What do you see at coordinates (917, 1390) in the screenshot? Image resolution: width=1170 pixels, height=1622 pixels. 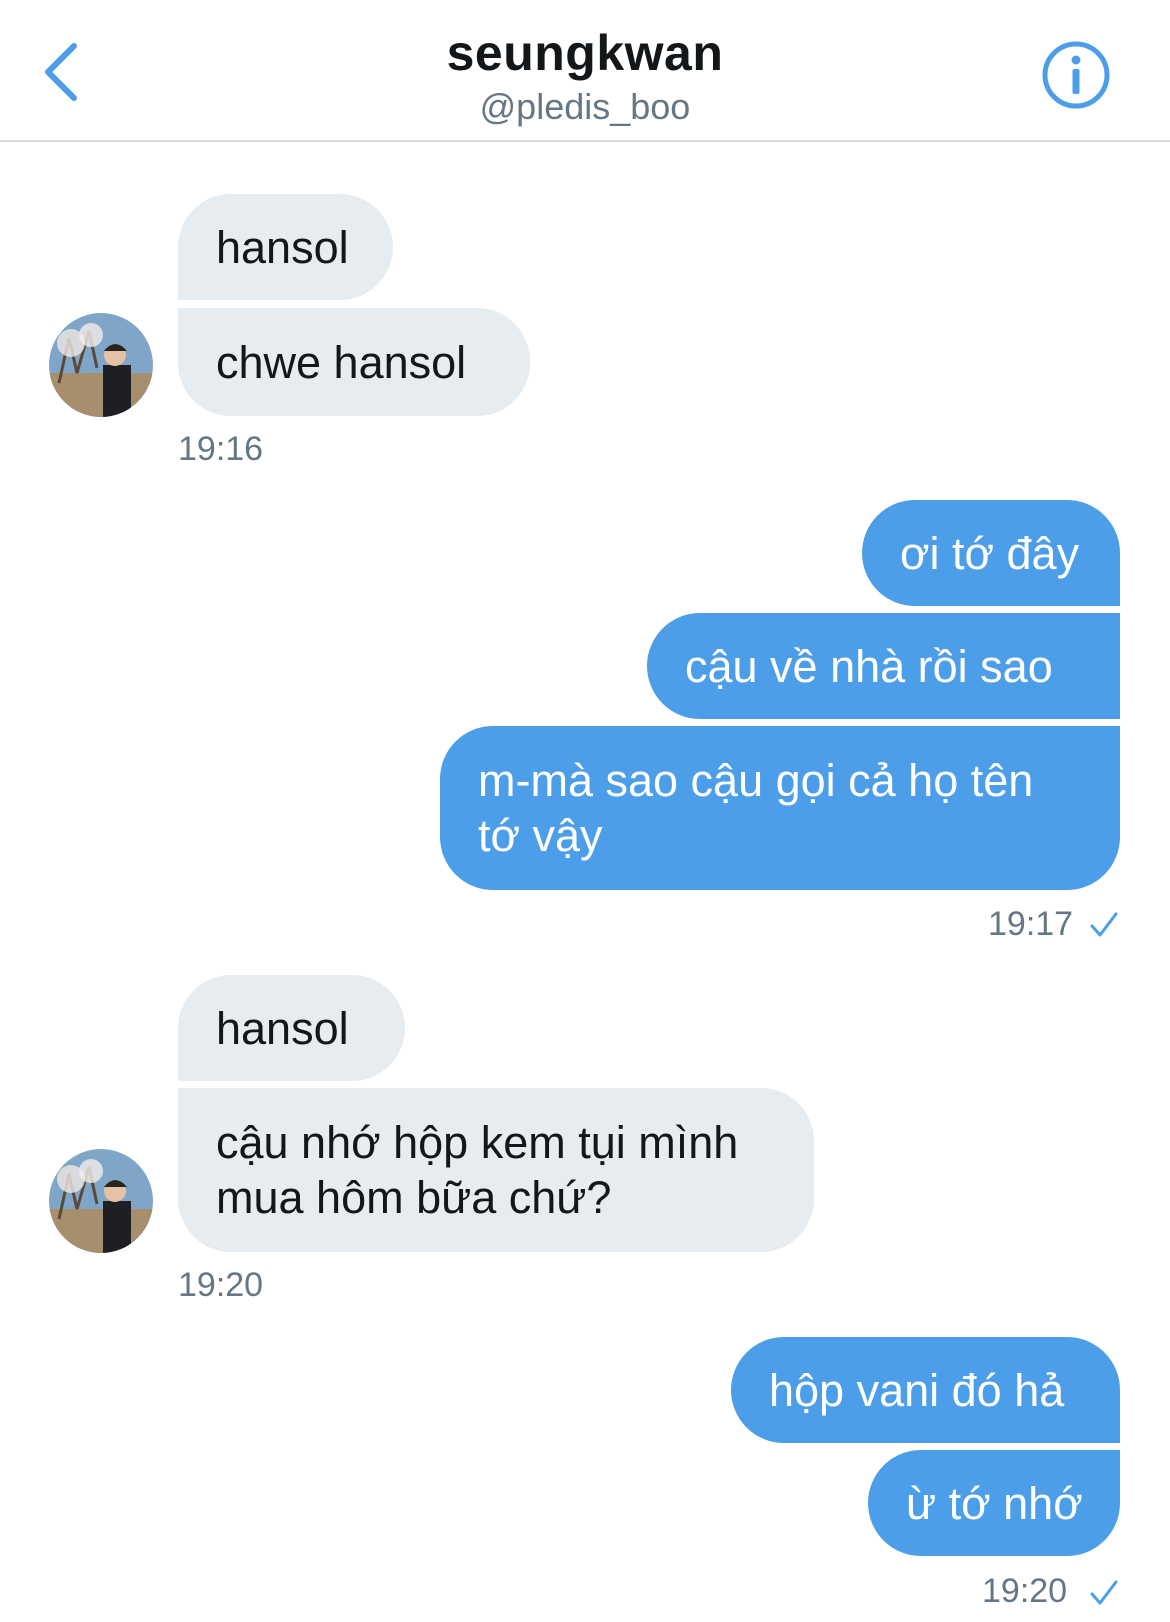 I see `message-text: hộp vani đó hả` at bounding box center [917, 1390].